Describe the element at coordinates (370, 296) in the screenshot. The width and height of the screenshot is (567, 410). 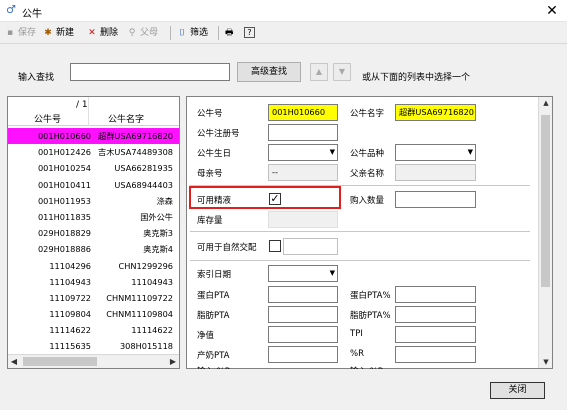
I see `protein-pct-label: 蛋白PTA%` at that location.